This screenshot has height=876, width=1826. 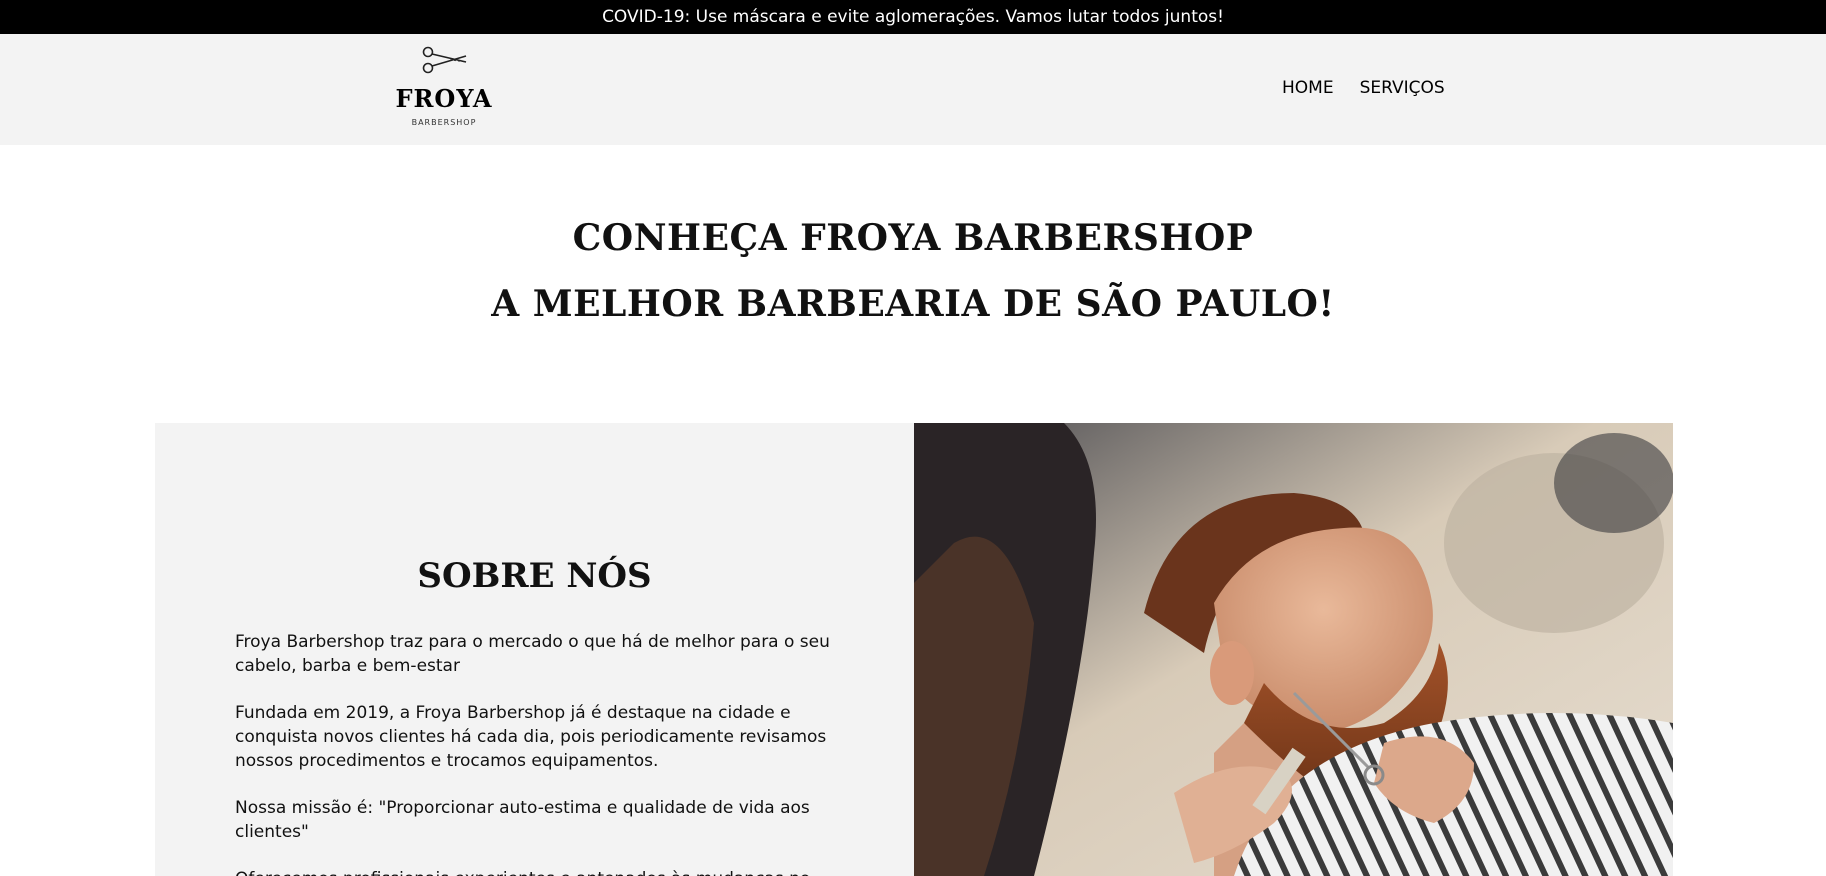 I want to click on hero-title-line-1: CONHEÇA FROYA BARBERSHOP, so click(x=913, y=238).